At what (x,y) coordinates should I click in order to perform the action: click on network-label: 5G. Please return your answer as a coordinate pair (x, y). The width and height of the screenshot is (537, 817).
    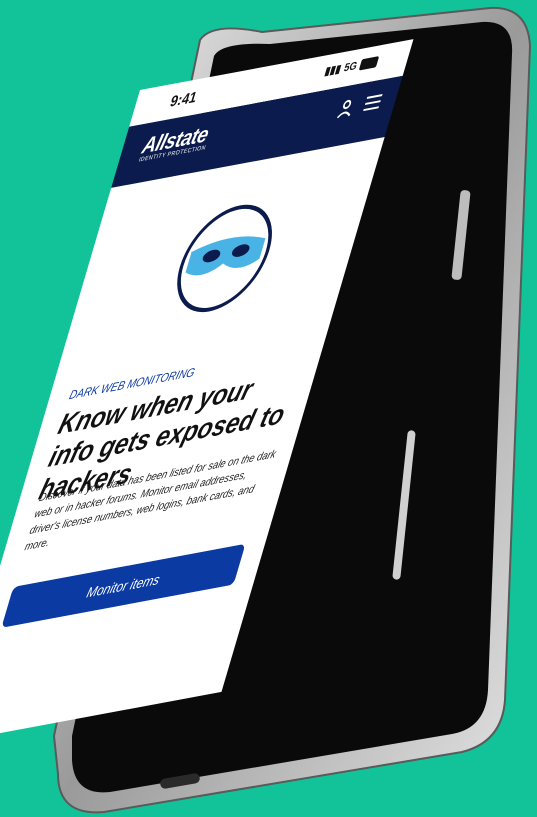
    Looking at the image, I should click on (350, 67).